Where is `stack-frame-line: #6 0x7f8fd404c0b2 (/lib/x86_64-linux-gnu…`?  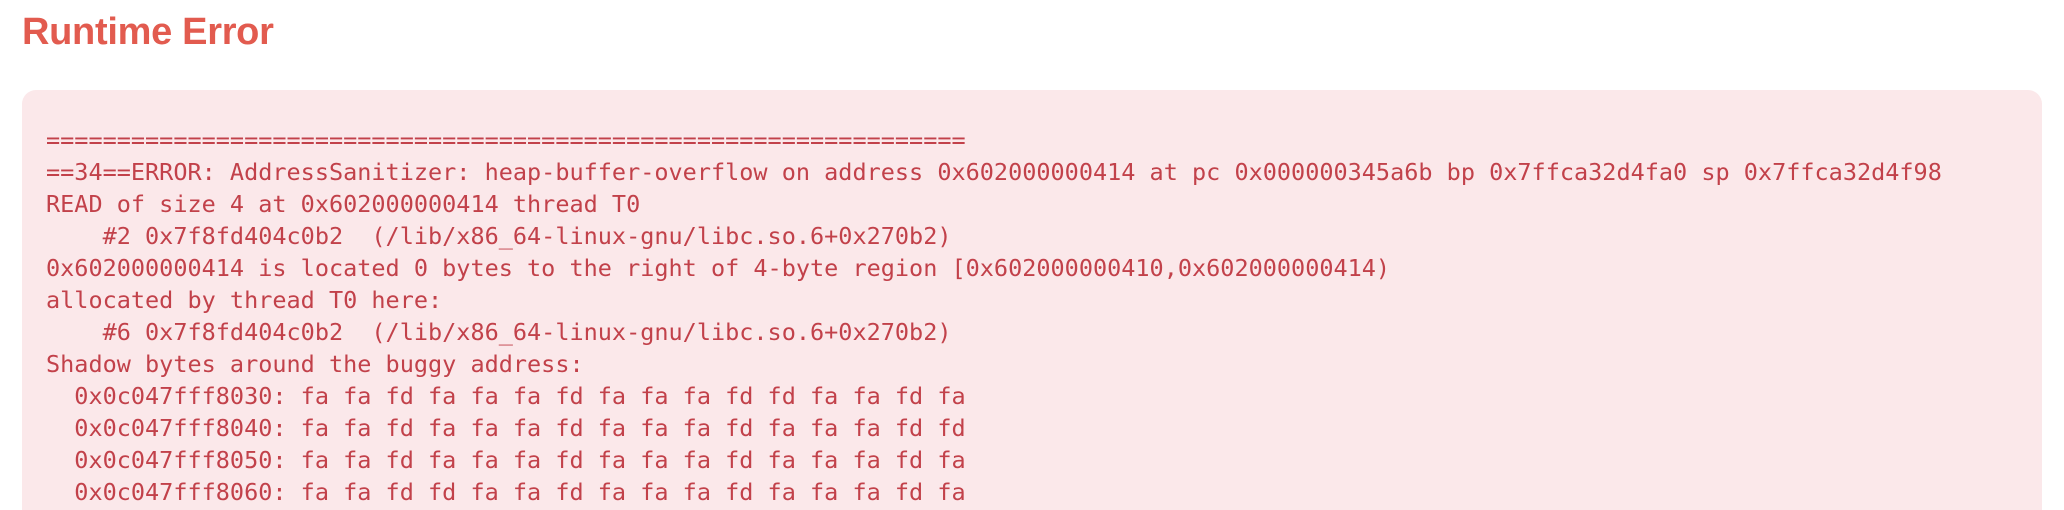 stack-frame-line: #6 0x7f8fd404c0b2 (/lib/x86_64-linux-gnu… is located at coordinates (499, 332).